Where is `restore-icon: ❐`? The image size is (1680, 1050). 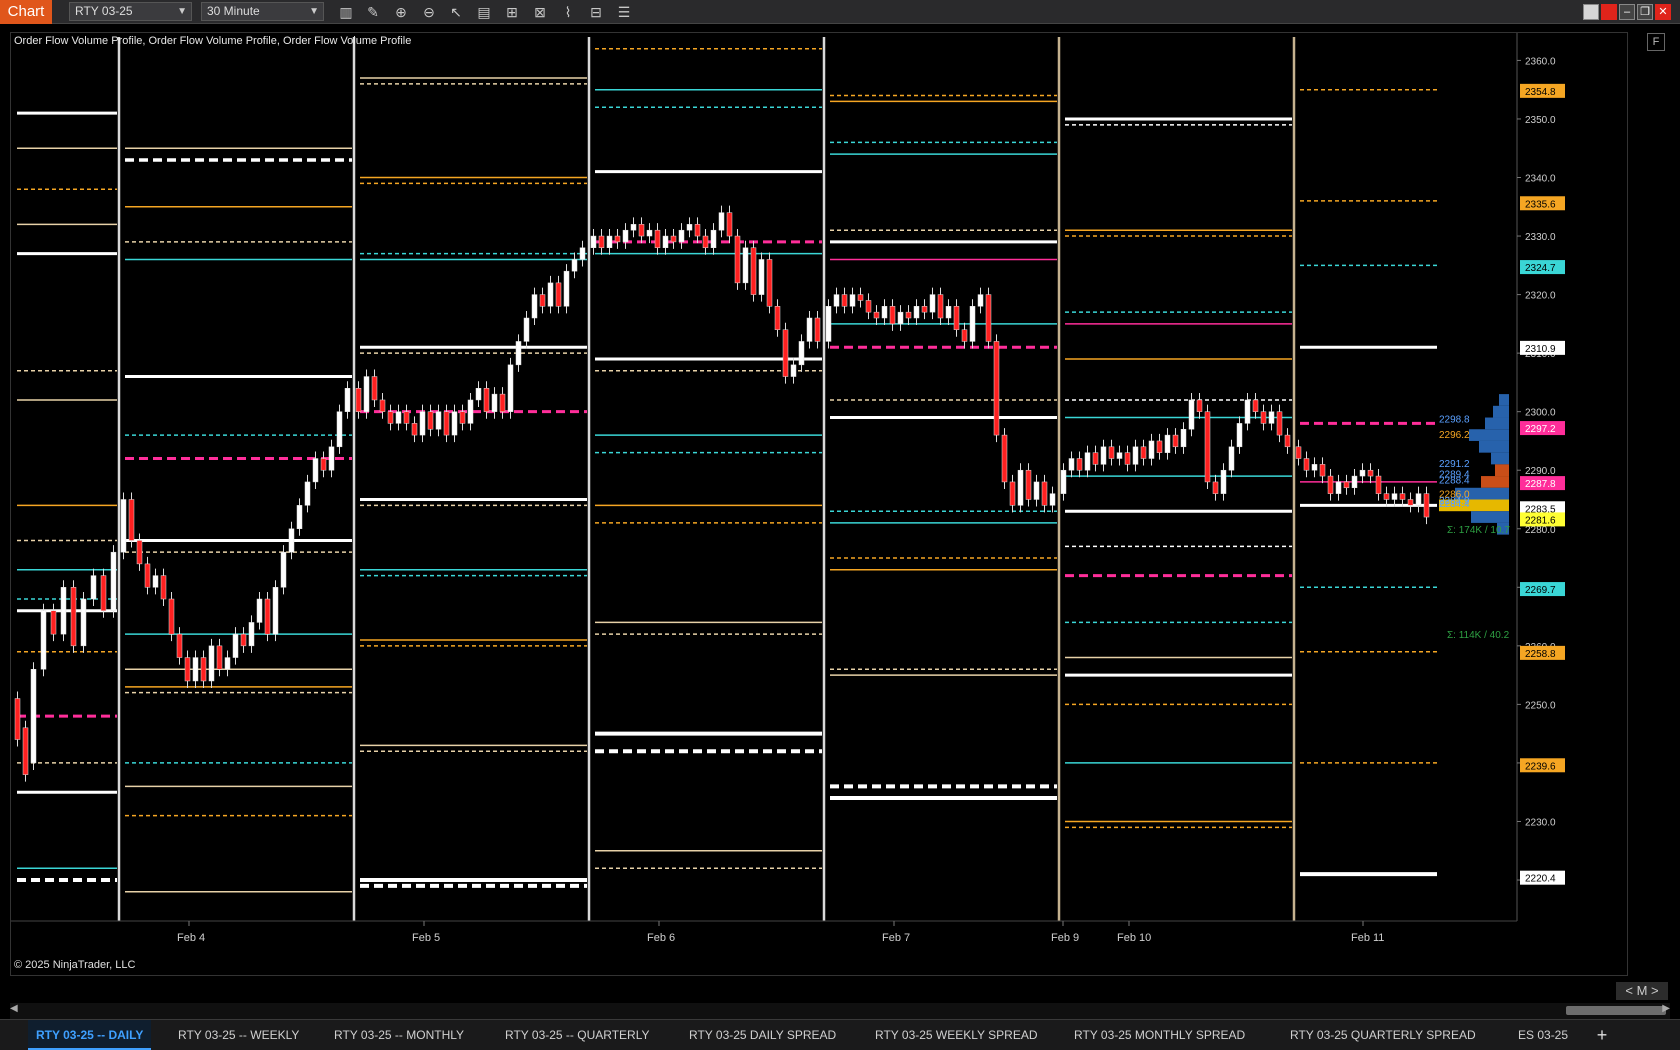 restore-icon: ❐ is located at coordinates (1645, 12).